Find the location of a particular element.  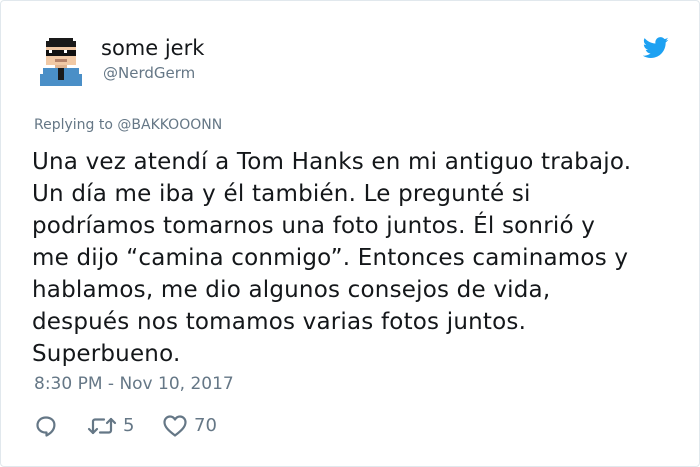

retweet-button: 5 is located at coordinates (110, 426).